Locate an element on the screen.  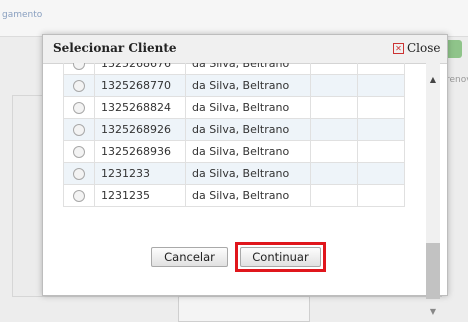
close-button: ✕ Close is located at coordinates (417, 48).